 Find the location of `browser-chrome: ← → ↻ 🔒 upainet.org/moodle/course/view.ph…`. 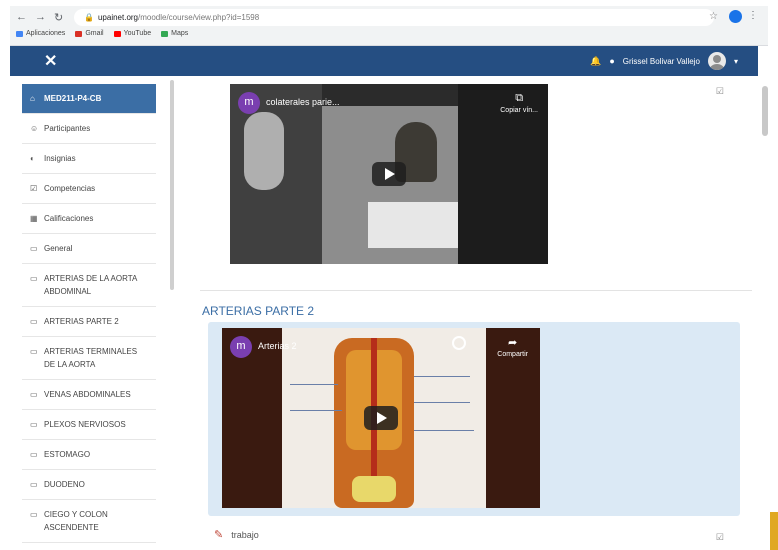

browser-chrome: ← → ↻ 🔒 upainet.org/moodle/course/view.ph… is located at coordinates (389, 26).